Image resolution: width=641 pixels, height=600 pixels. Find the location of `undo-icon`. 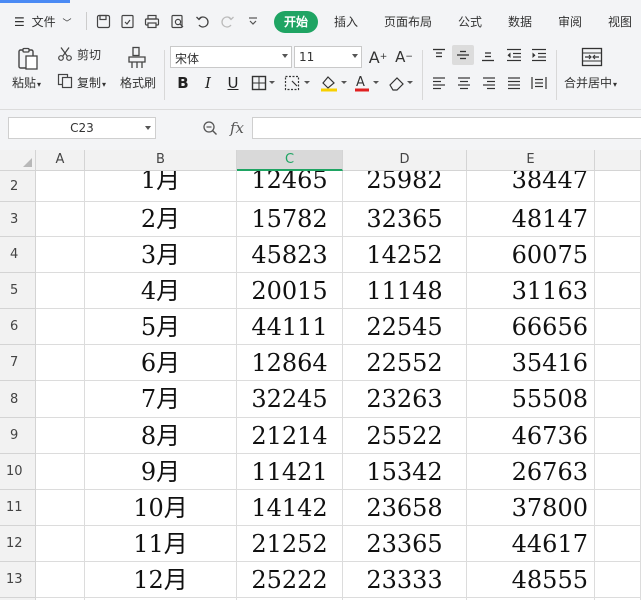

undo-icon is located at coordinates (202, 21).